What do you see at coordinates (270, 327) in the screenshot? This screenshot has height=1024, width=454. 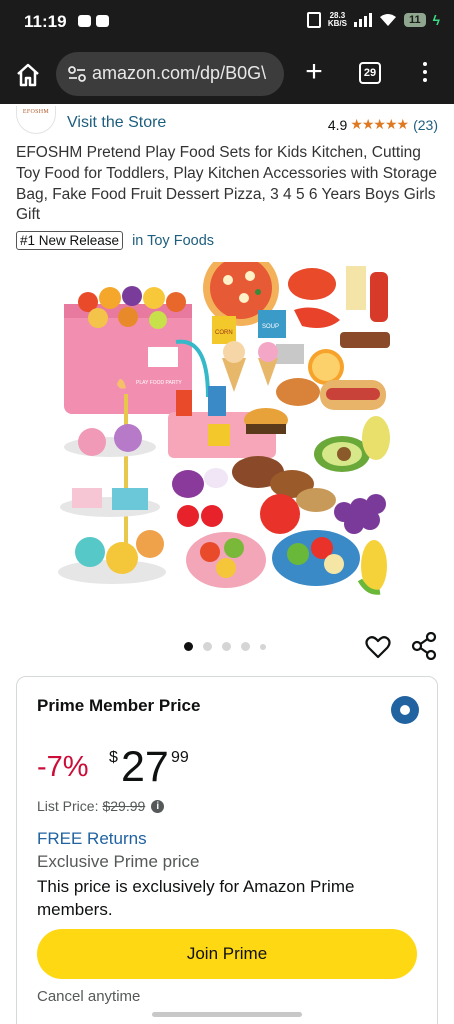 I see `can-label-2: SOUP` at bounding box center [270, 327].